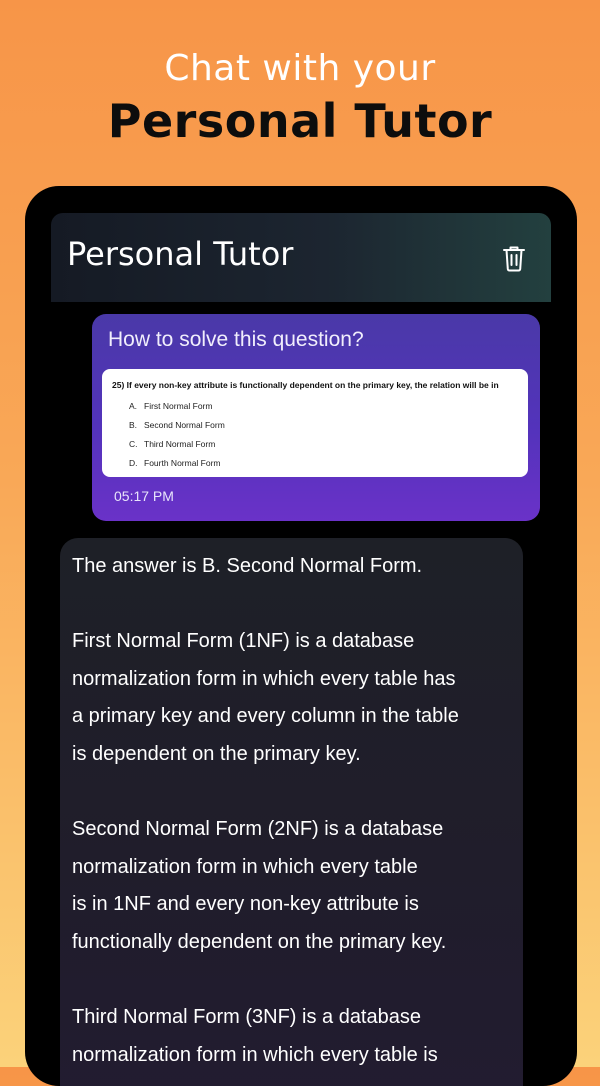 Image resolution: width=600 pixels, height=1086 pixels. I want to click on promo-subtitle: Chat with your, so click(300, 68).